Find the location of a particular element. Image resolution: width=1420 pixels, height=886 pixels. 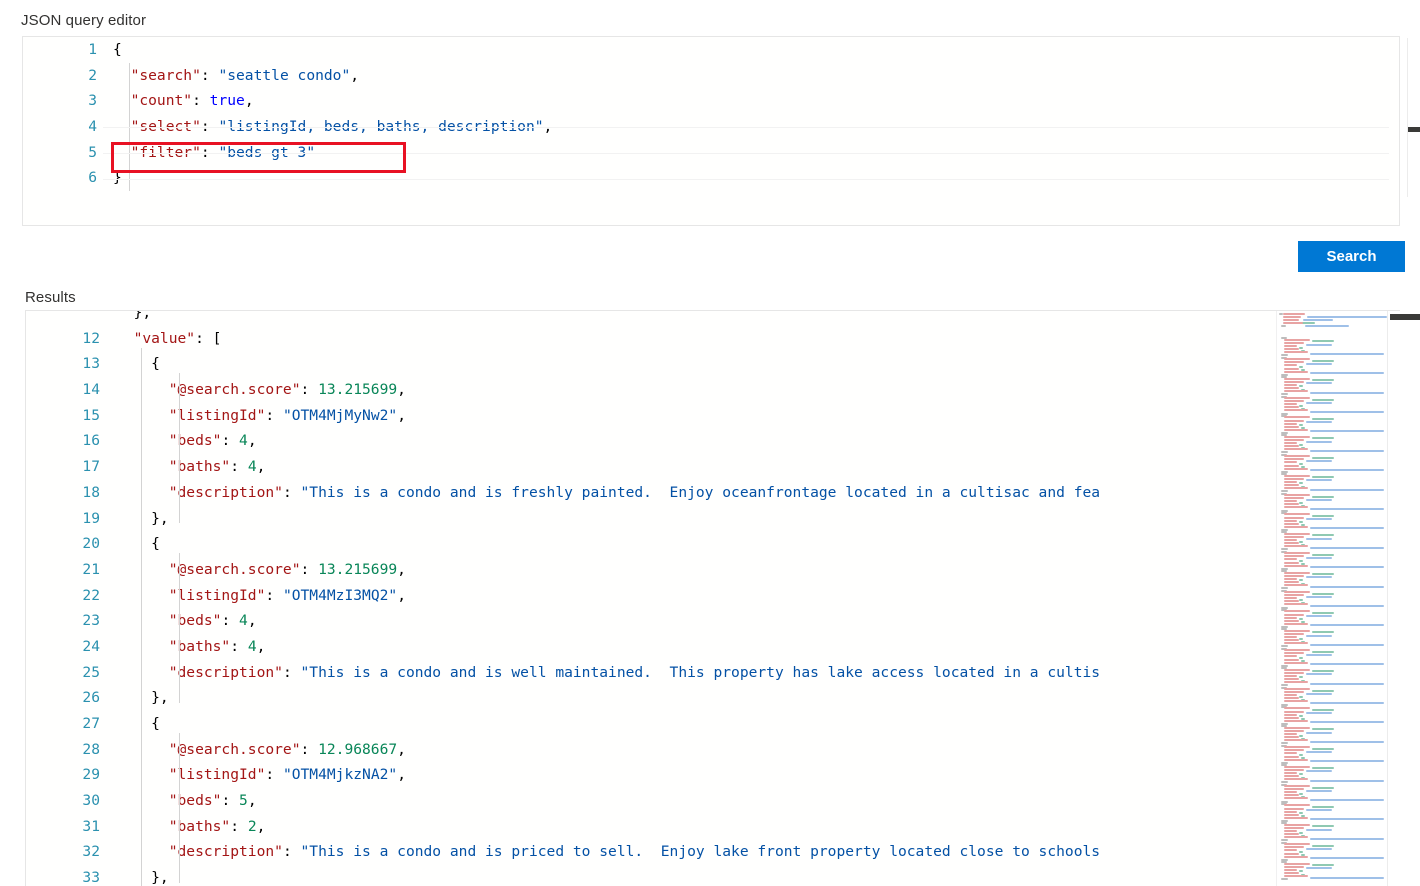

code-line: 23 "beds": 4, is located at coordinates (649, 621).